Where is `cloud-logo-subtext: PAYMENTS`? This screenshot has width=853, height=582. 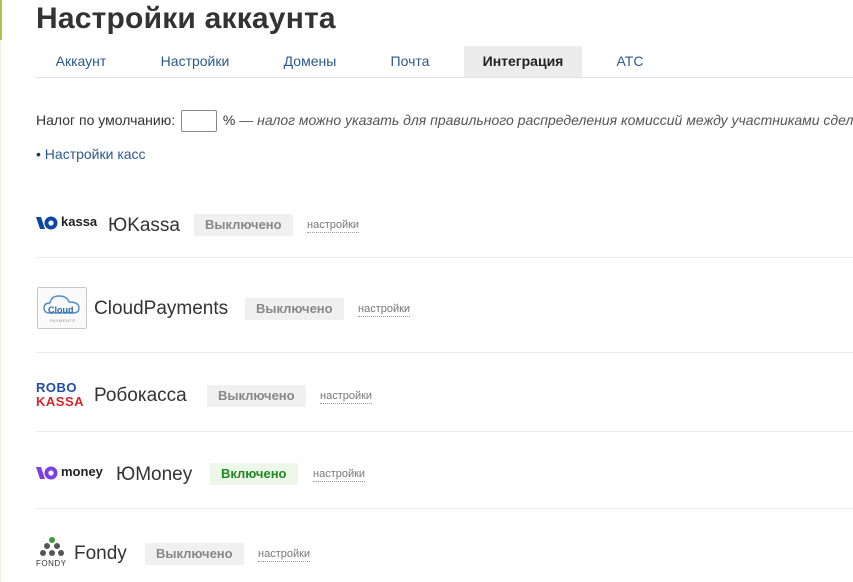
cloud-logo-subtext: PAYMENTS is located at coordinates (63, 320).